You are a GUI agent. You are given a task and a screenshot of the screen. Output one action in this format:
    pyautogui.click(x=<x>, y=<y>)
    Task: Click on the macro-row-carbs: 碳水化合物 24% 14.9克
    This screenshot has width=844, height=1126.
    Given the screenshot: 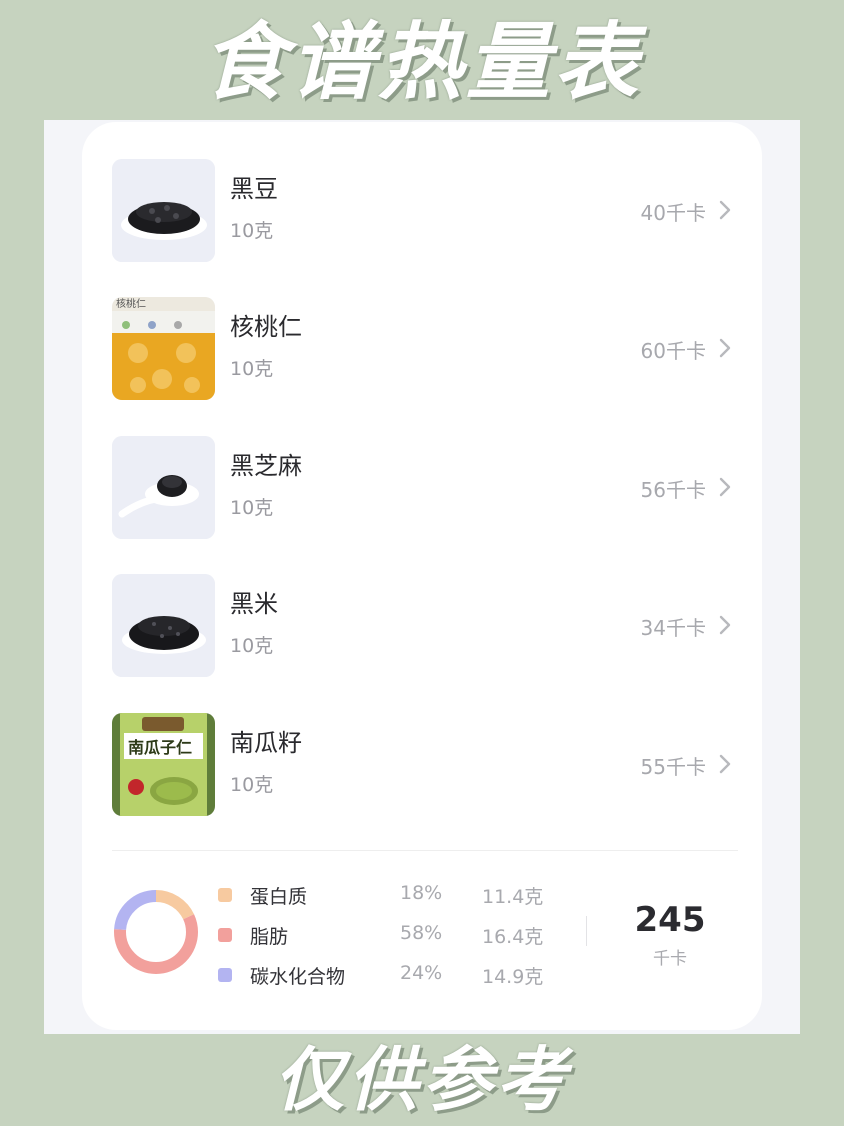 What is the action you would take?
    pyautogui.click(x=388, y=977)
    